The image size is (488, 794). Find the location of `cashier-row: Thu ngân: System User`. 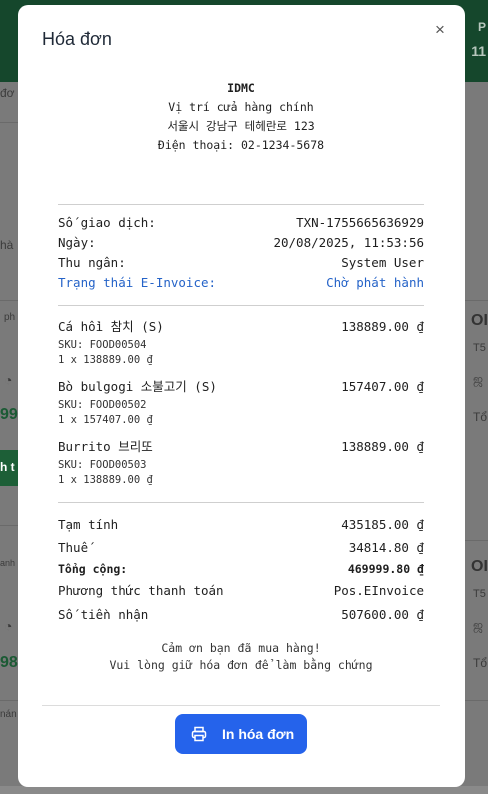

cashier-row: Thu ngân: System User is located at coordinates (241, 263).